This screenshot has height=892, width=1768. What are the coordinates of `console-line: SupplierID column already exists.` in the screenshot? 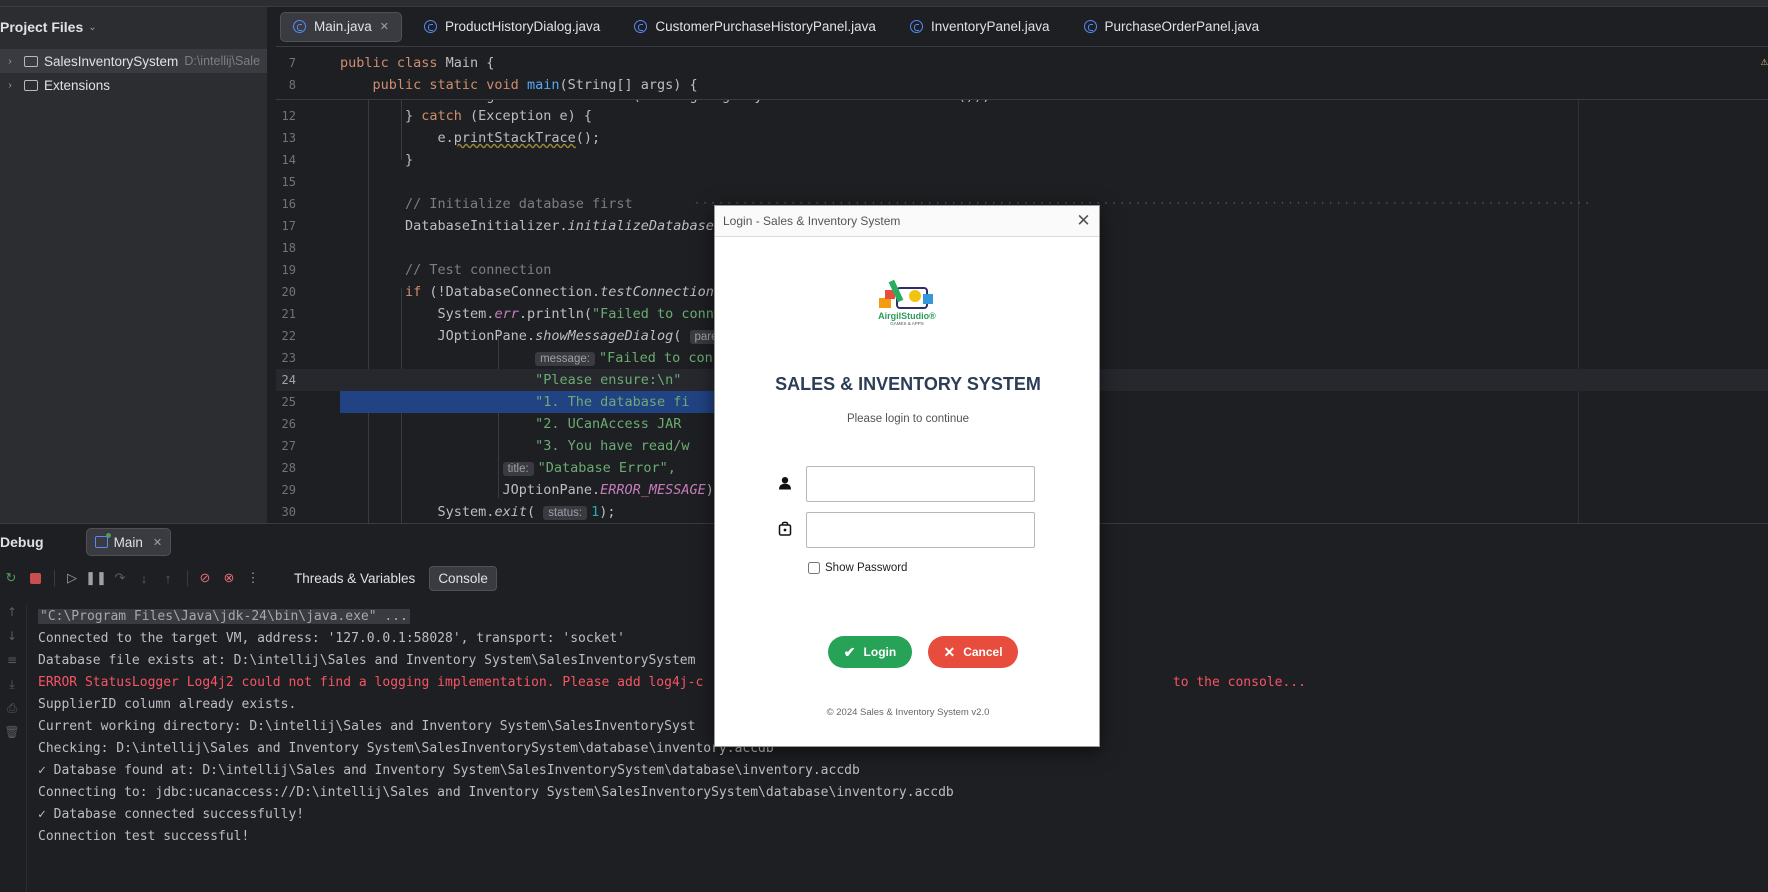 It's located at (167, 704).